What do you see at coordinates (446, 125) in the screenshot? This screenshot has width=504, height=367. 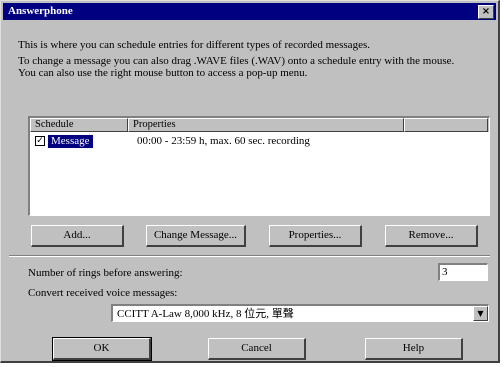 I see `column-header-empty` at bounding box center [446, 125].